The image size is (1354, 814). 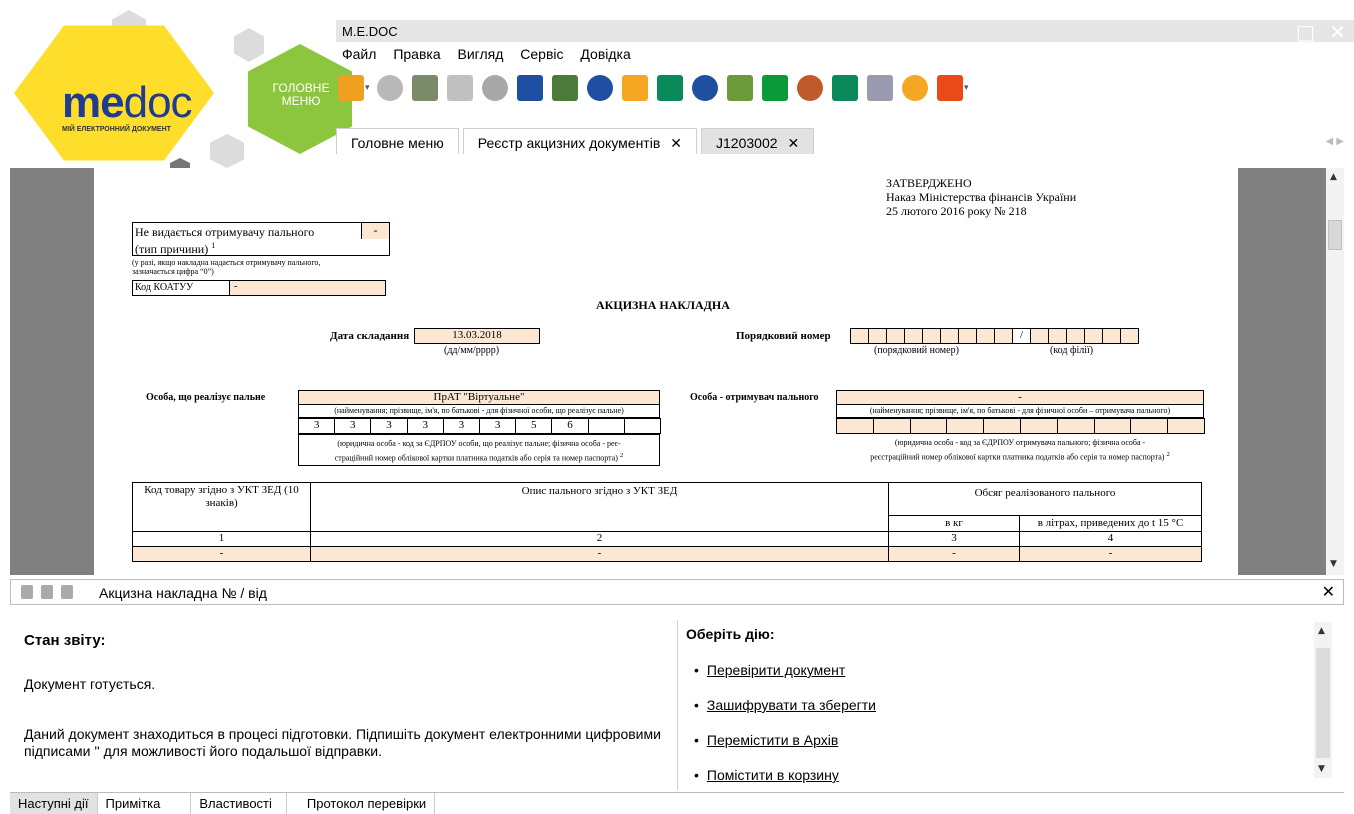 I want to click on help-icon, so click(x=915, y=88).